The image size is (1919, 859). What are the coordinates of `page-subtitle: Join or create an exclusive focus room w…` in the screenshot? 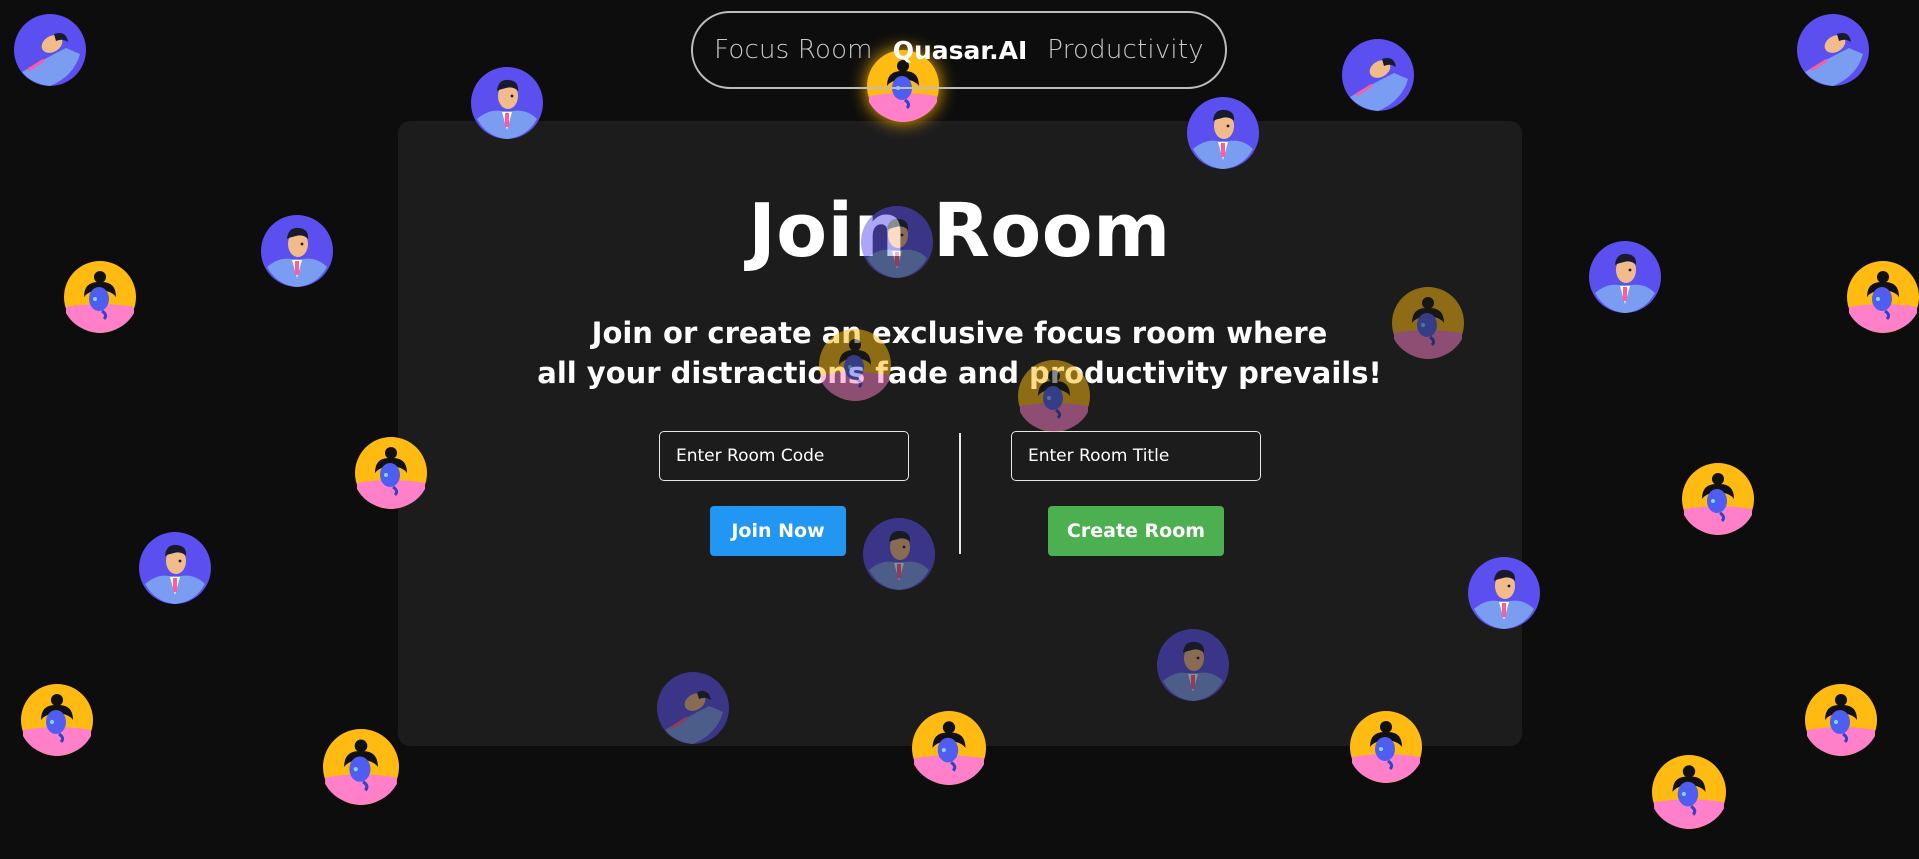 It's located at (959, 353).